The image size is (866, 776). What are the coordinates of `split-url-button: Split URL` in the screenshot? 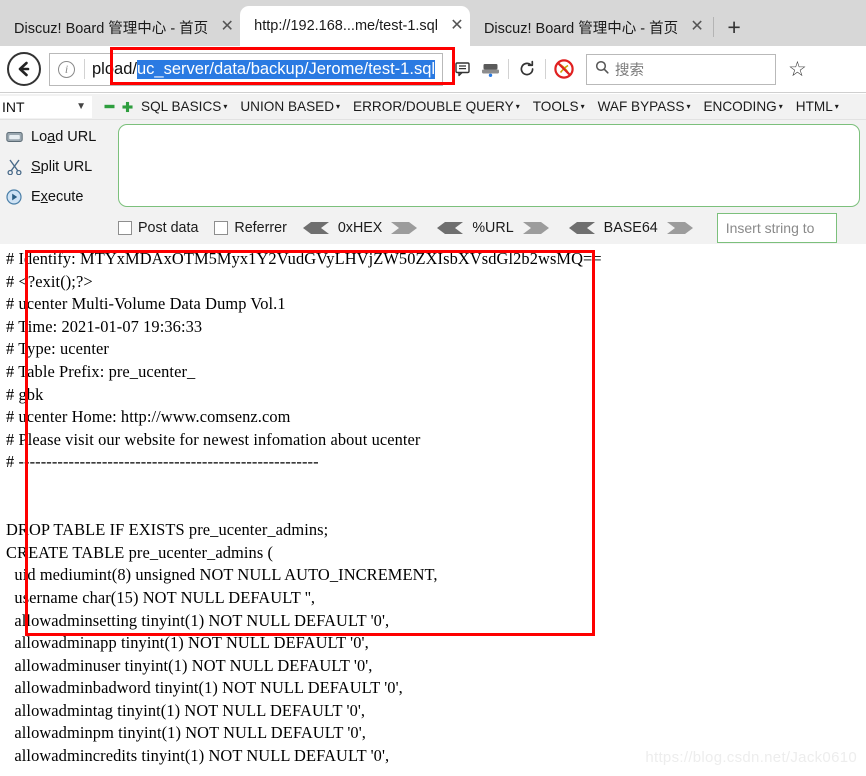 It's located at (56, 167).